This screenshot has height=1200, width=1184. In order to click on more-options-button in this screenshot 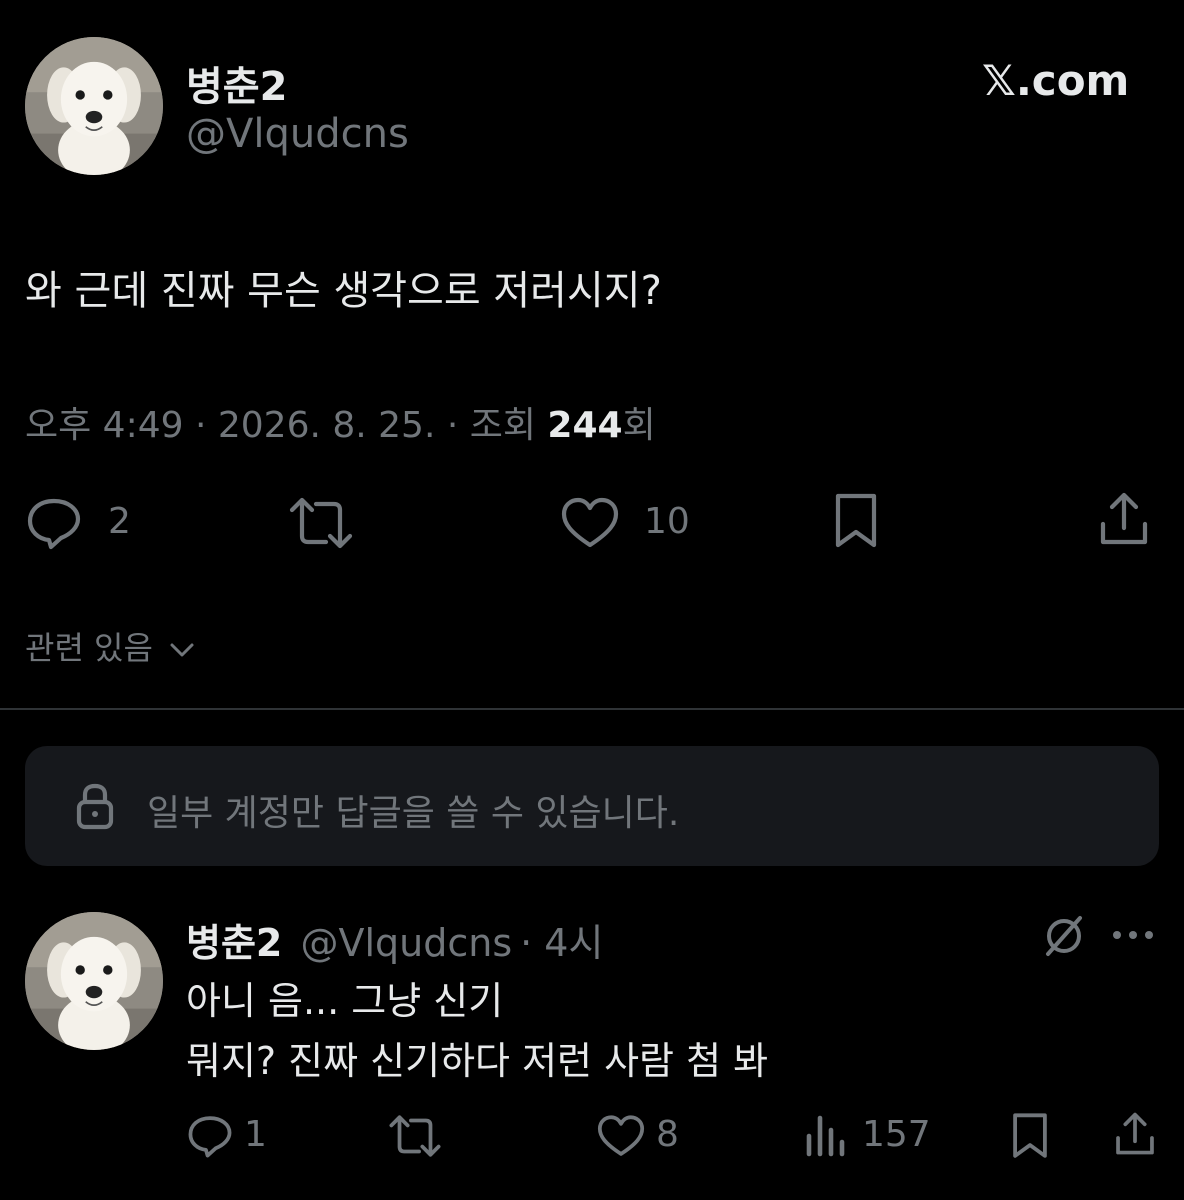, I will do `click(1133, 935)`.